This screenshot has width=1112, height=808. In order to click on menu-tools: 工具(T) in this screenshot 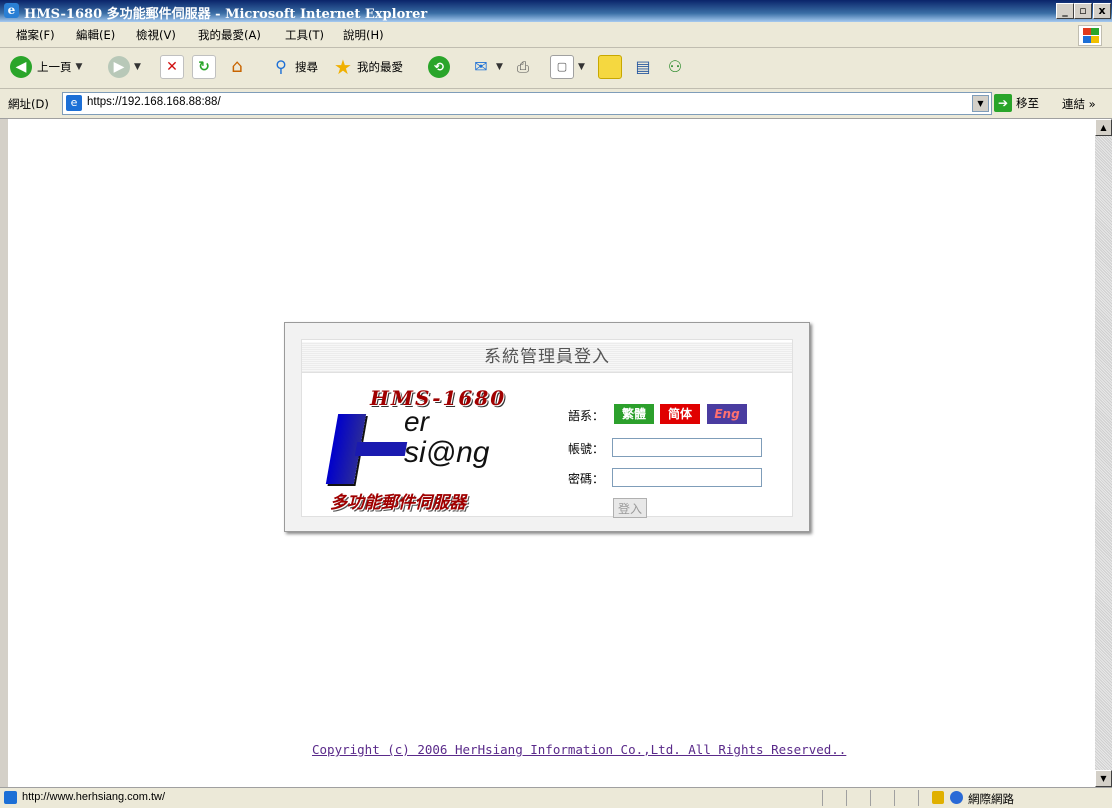, I will do `click(304, 35)`.